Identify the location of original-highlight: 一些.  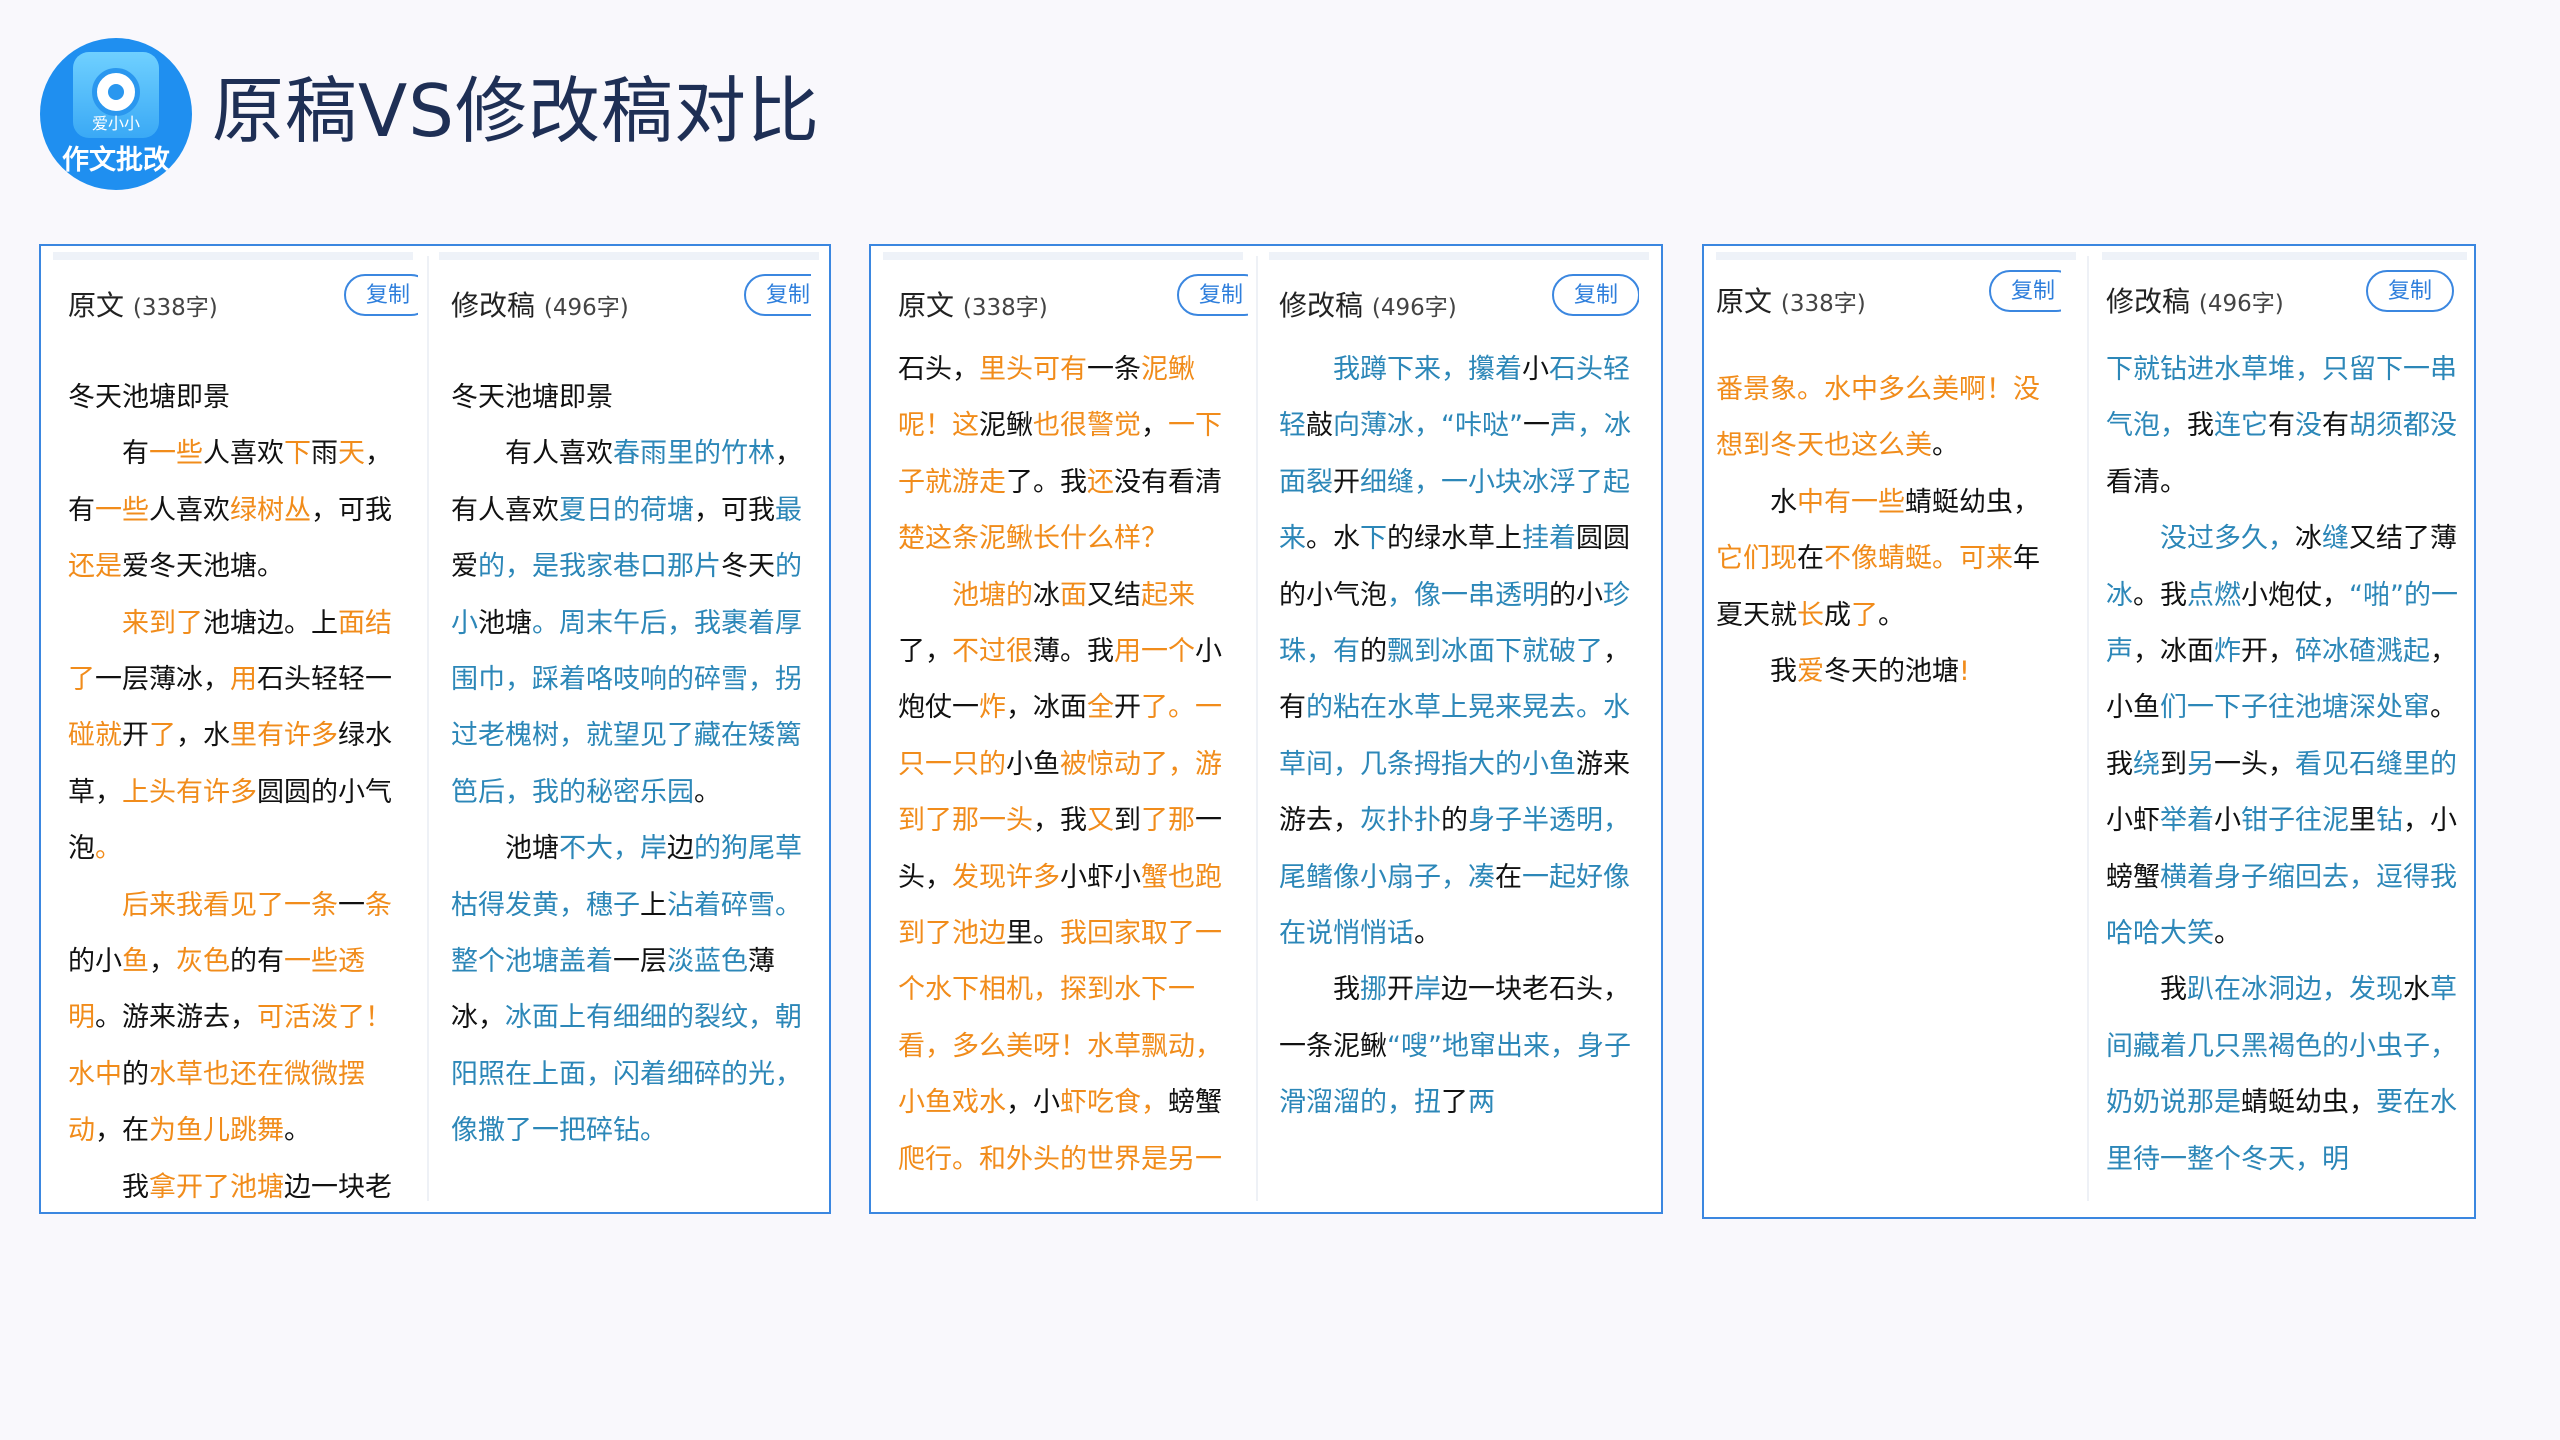
(176, 454).